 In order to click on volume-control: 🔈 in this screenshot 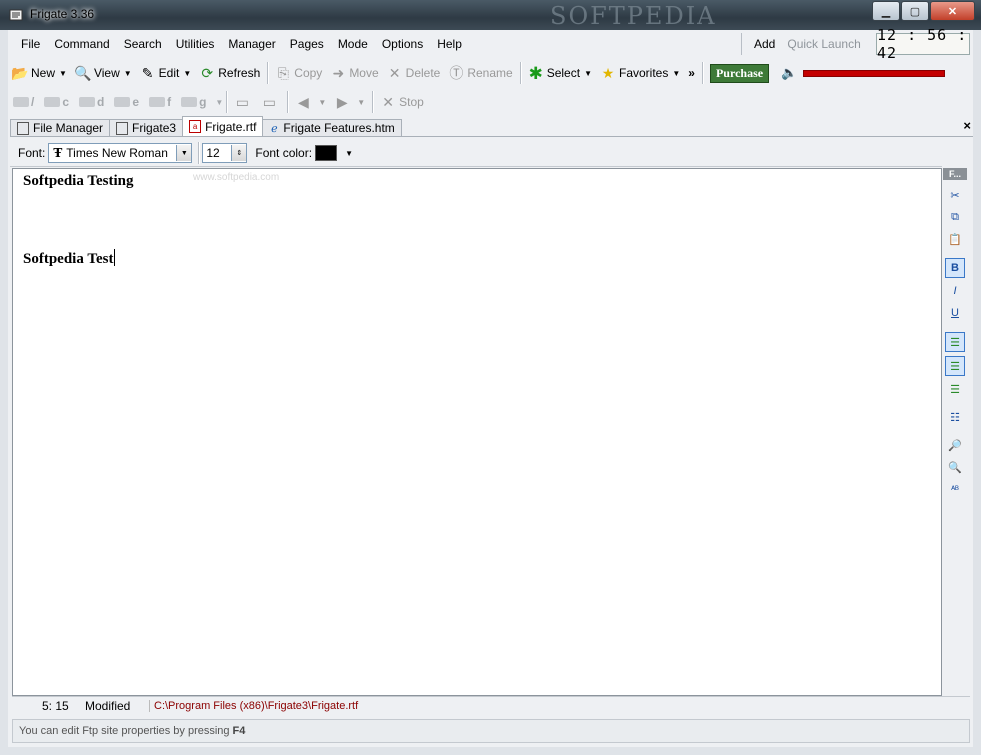, I will do `click(863, 73)`.